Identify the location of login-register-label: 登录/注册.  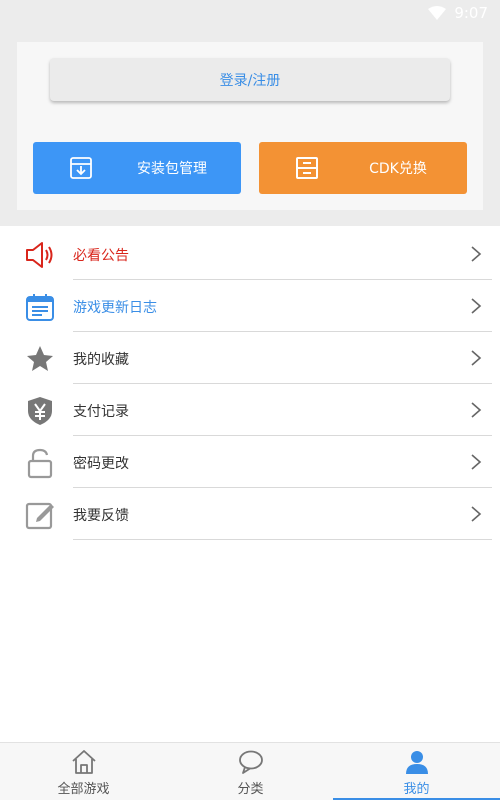
(250, 80).